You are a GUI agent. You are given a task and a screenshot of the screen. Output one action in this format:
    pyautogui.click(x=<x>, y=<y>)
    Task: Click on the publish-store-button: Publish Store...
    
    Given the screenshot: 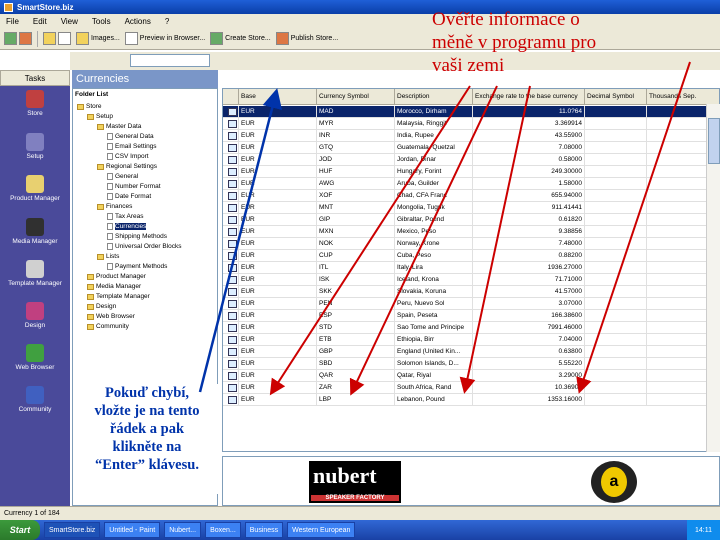 What is the action you would take?
    pyautogui.click(x=306, y=38)
    